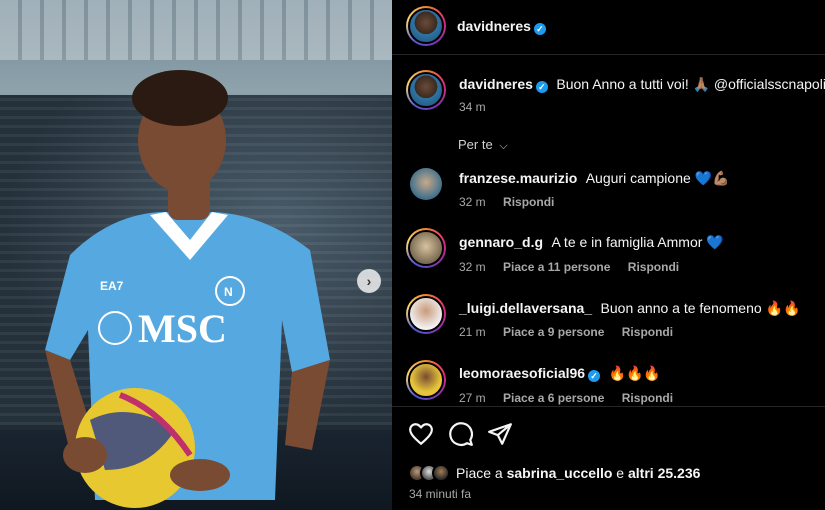 The width and height of the screenshot is (825, 510). What do you see at coordinates (472, 332) in the screenshot?
I see `comment-time: 21 m` at bounding box center [472, 332].